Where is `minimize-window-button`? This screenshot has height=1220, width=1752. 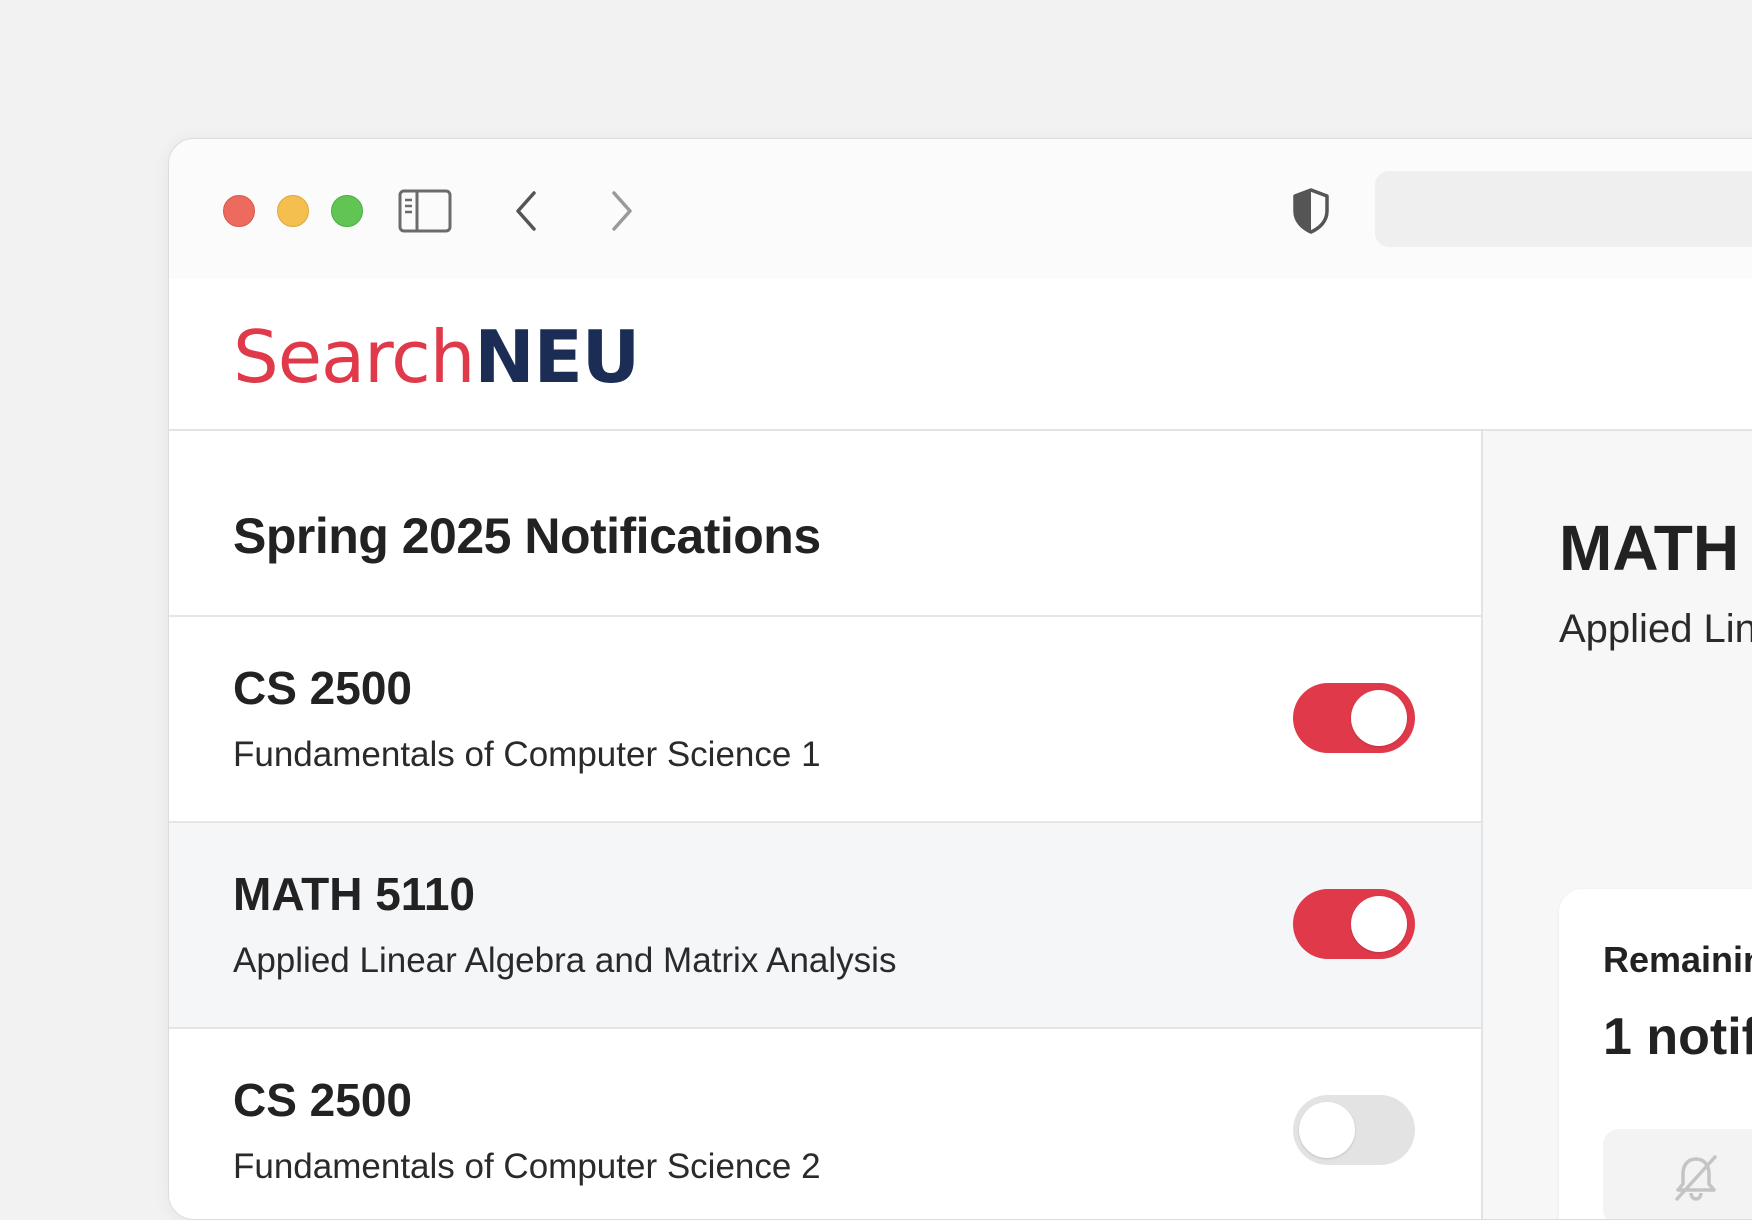 minimize-window-button is located at coordinates (293, 211).